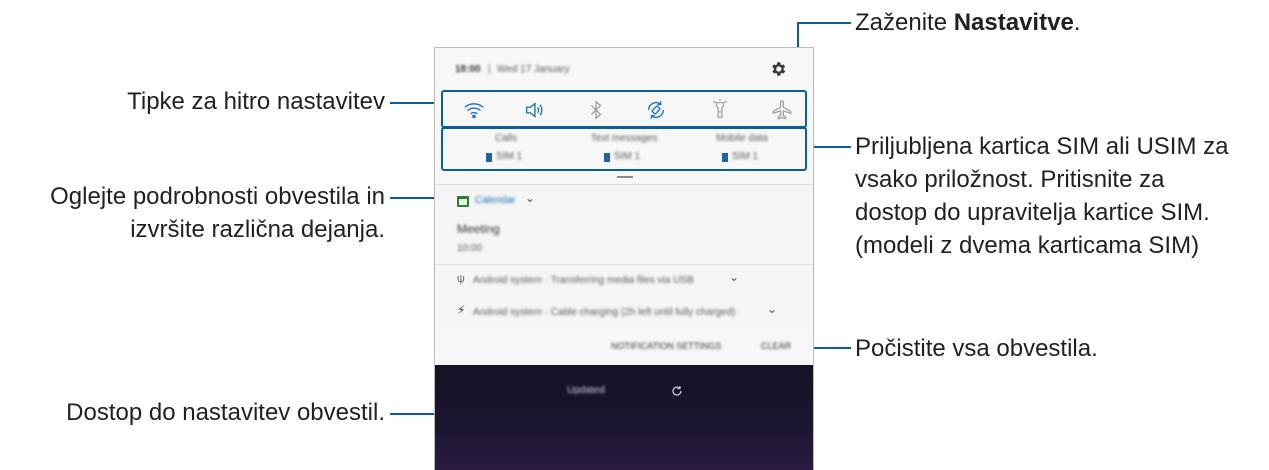 The width and height of the screenshot is (1269, 470). Describe the element at coordinates (596, 110) in the screenshot. I see `bluetooth-icon` at that location.